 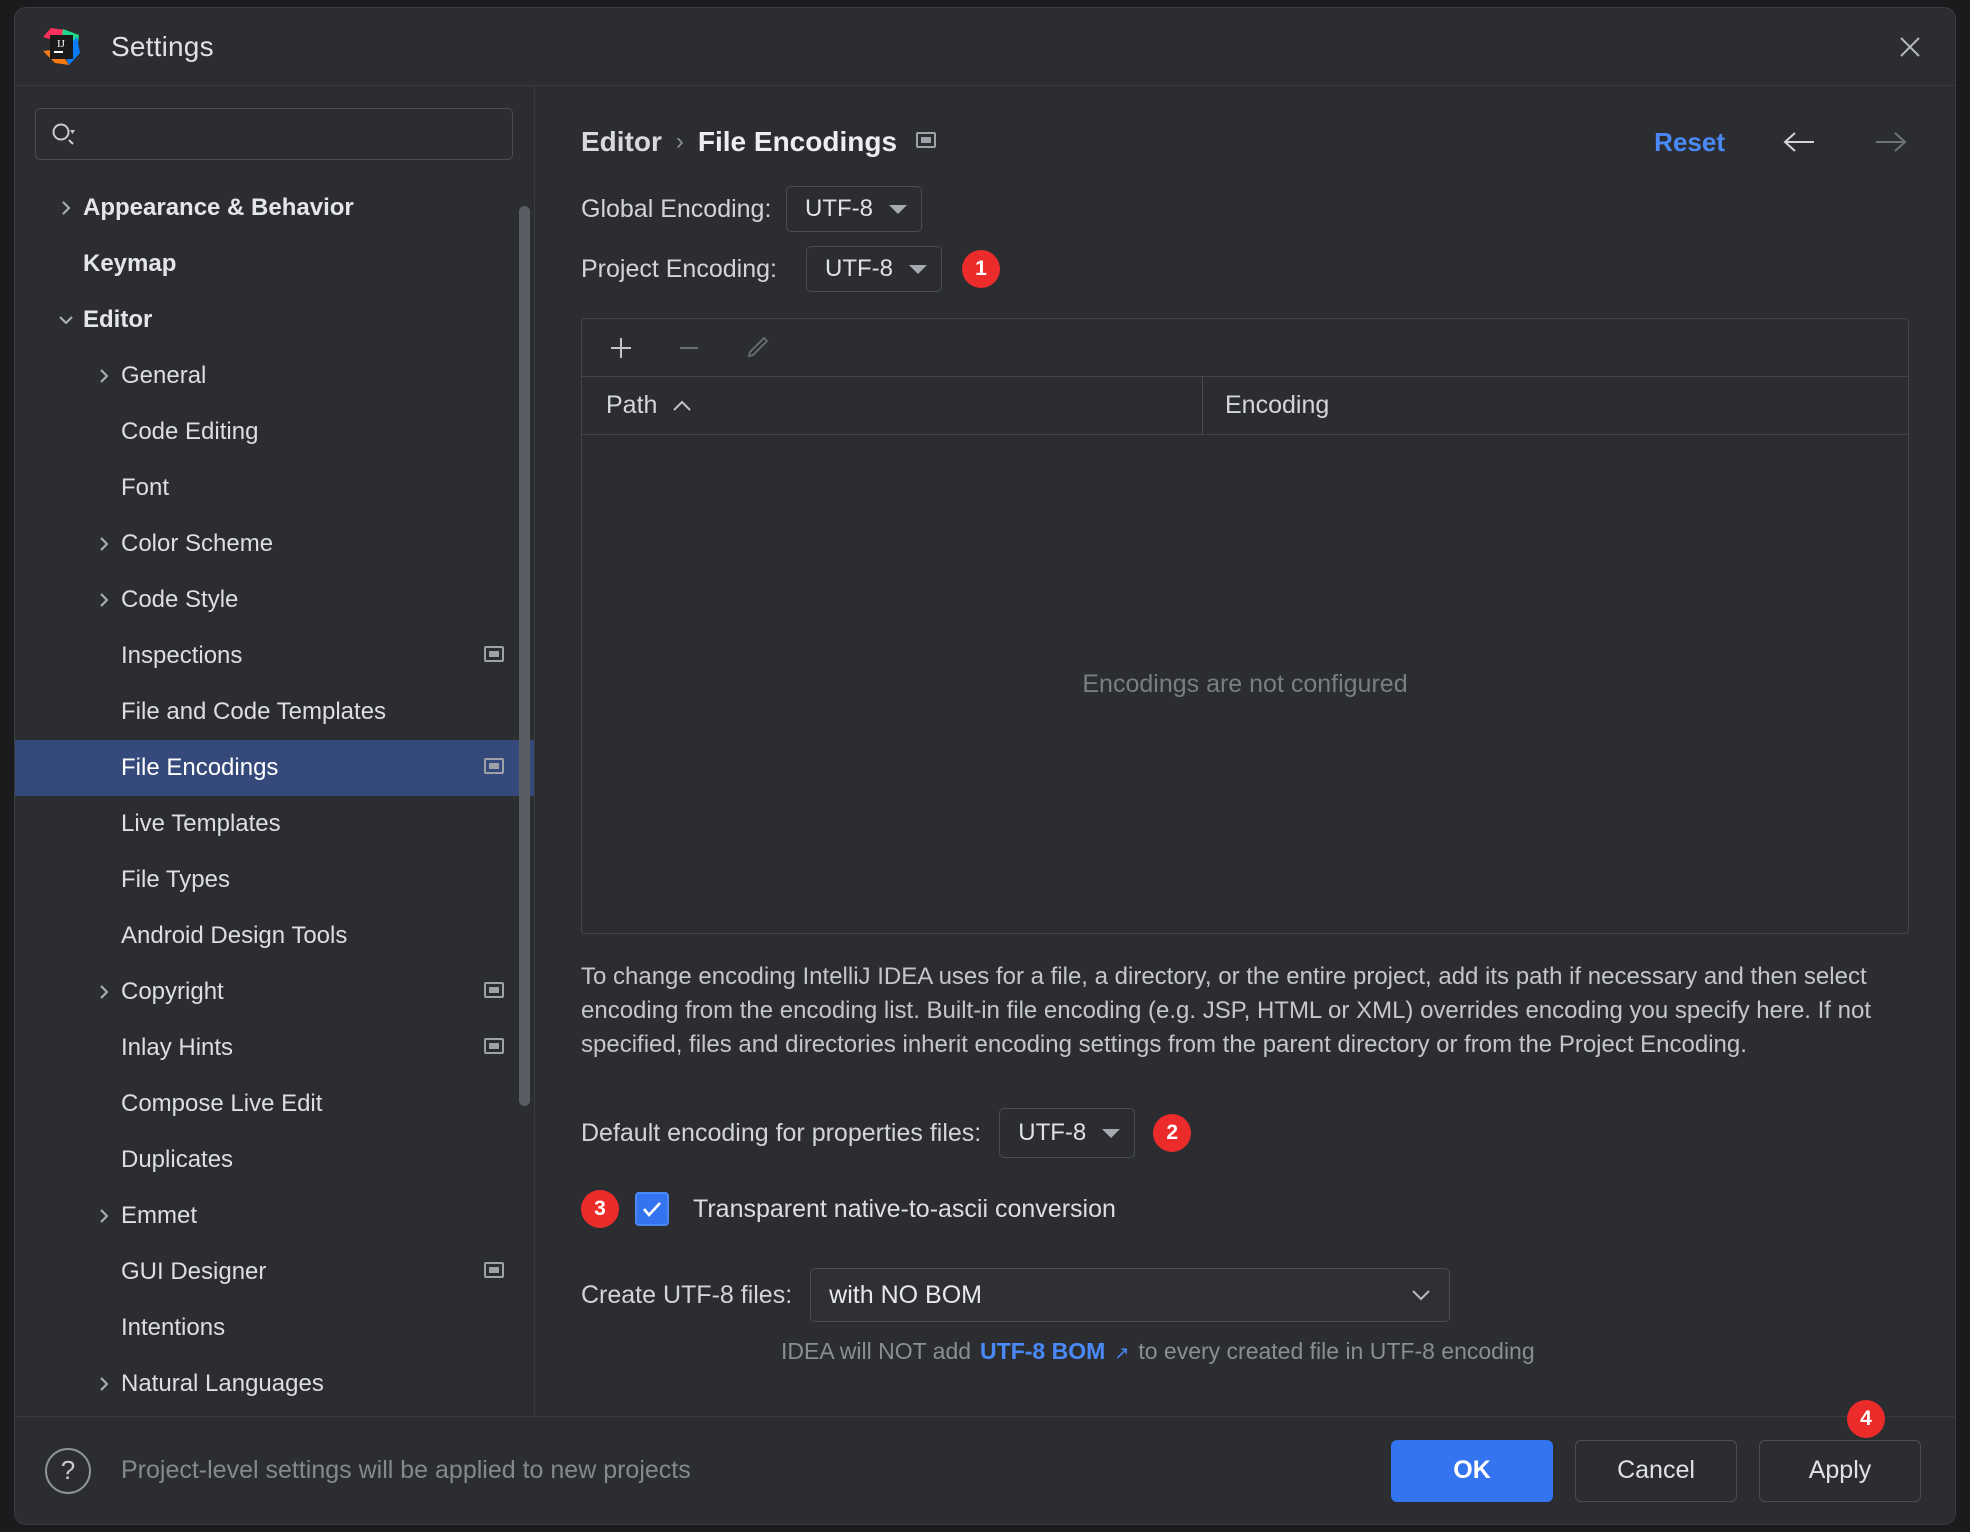 What do you see at coordinates (1689, 142) in the screenshot?
I see `reset-link: Reset` at bounding box center [1689, 142].